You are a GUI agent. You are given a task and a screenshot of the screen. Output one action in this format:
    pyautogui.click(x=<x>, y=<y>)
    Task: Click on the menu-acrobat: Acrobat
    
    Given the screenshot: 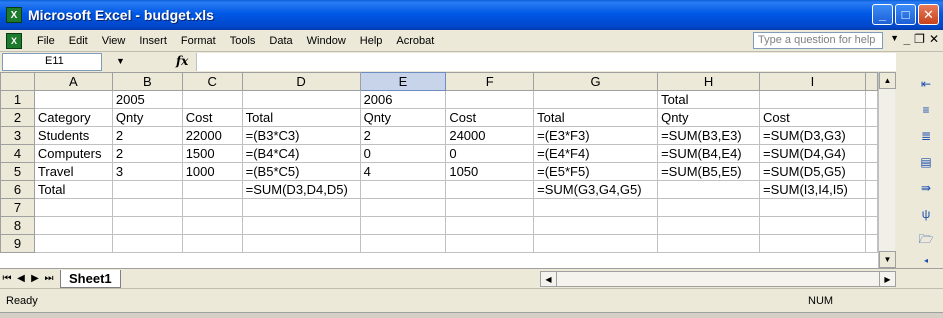 What is the action you would take?
    pyautogui.click(x=415, y=41)
    